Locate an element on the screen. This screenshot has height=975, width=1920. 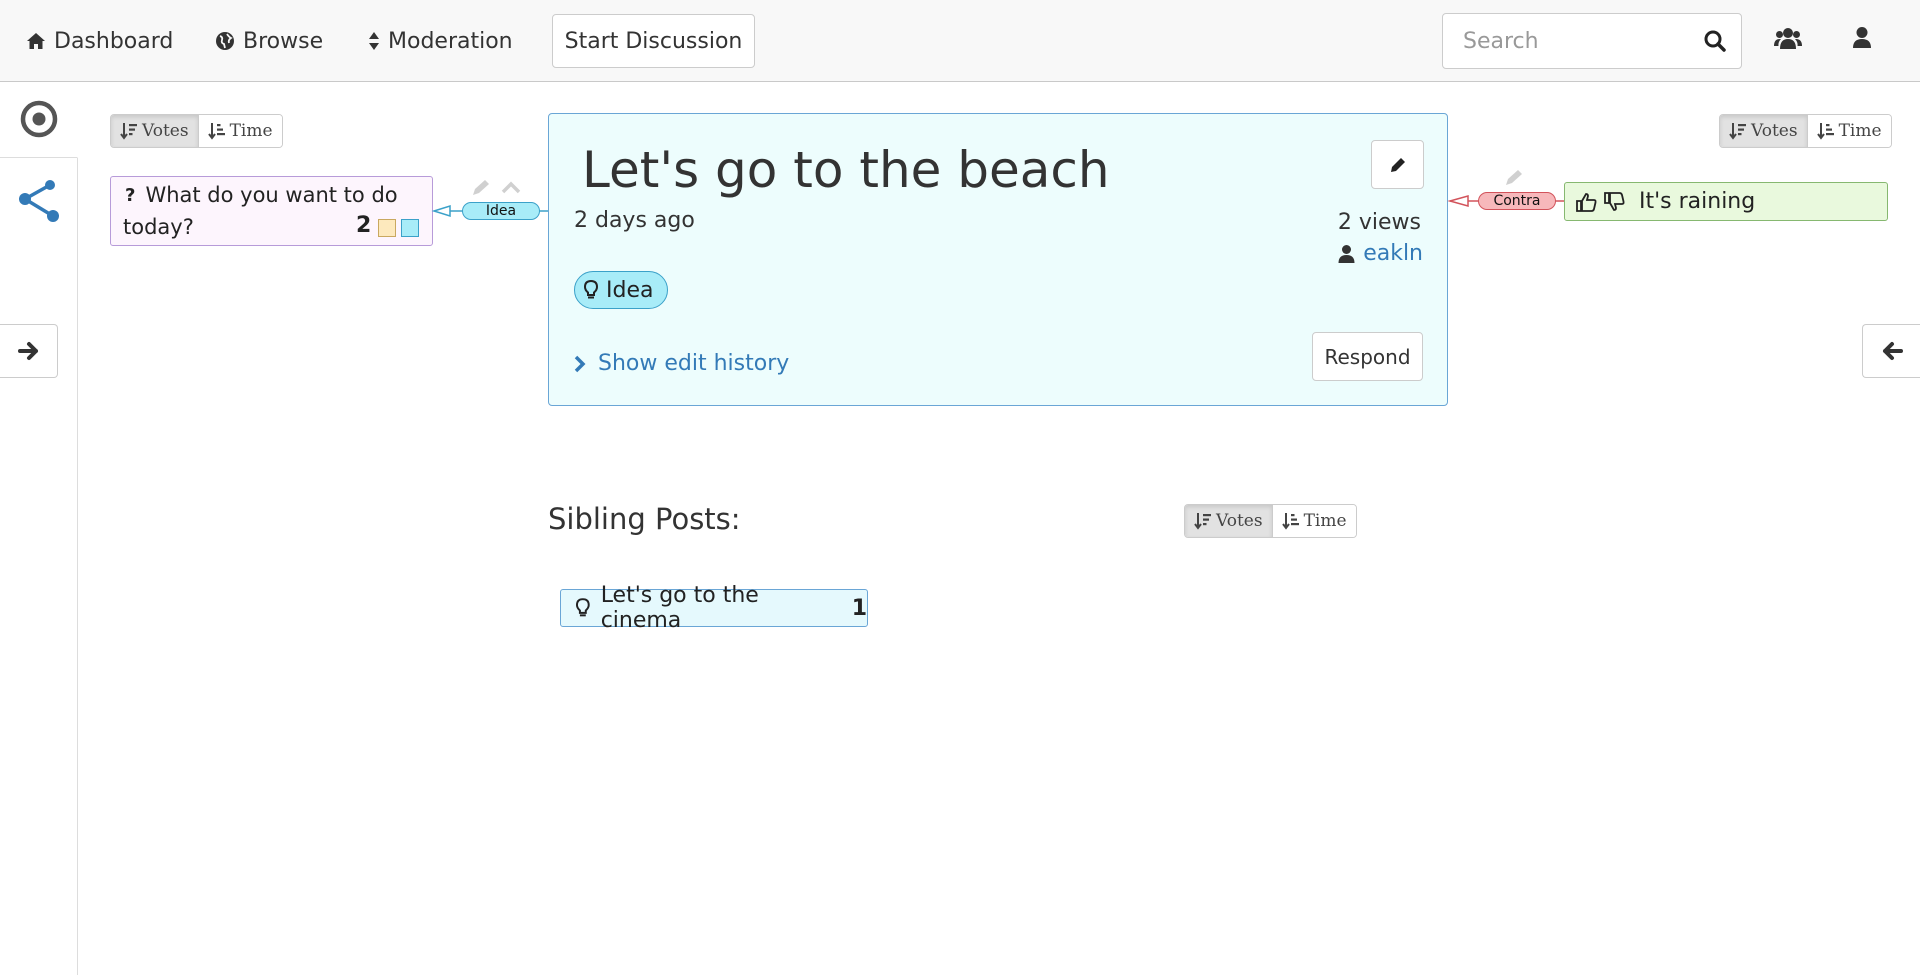
tab-graph is located at coordinates (39, 203).